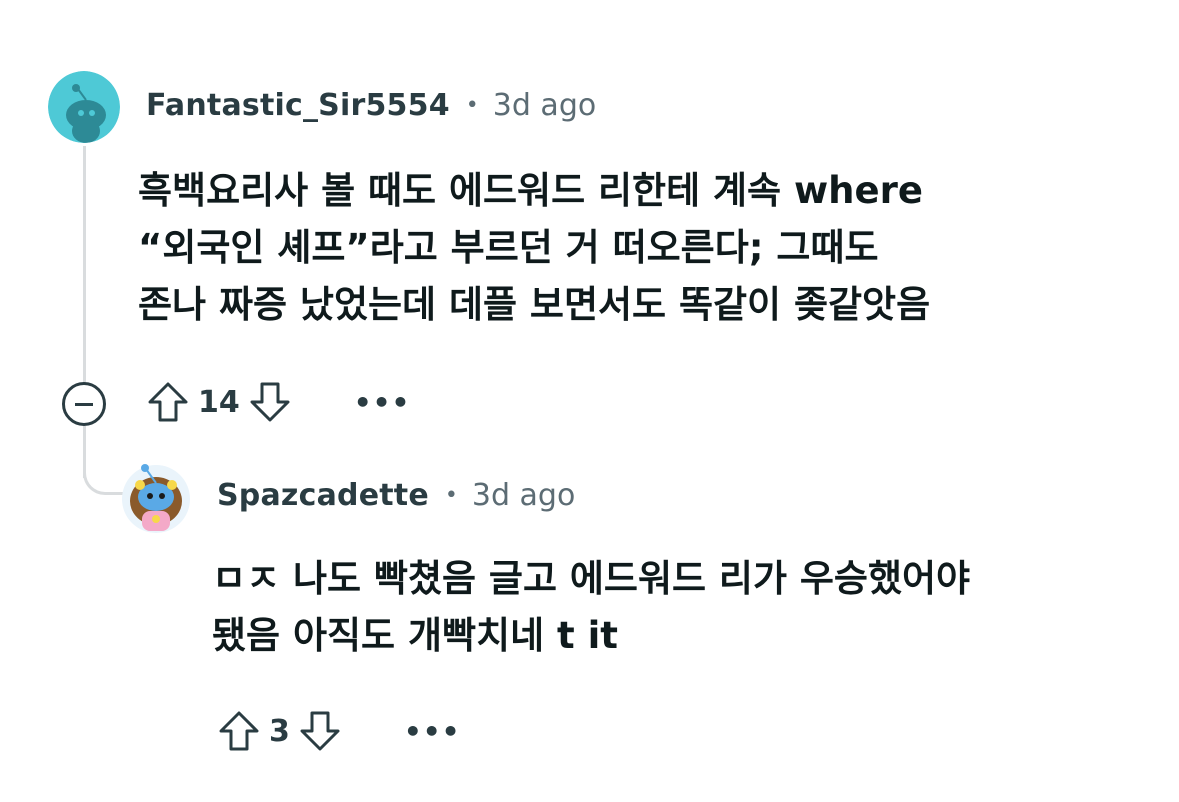 The image size is (1179, 802). I want to click on collapse-thread-button, so click(84, 404).